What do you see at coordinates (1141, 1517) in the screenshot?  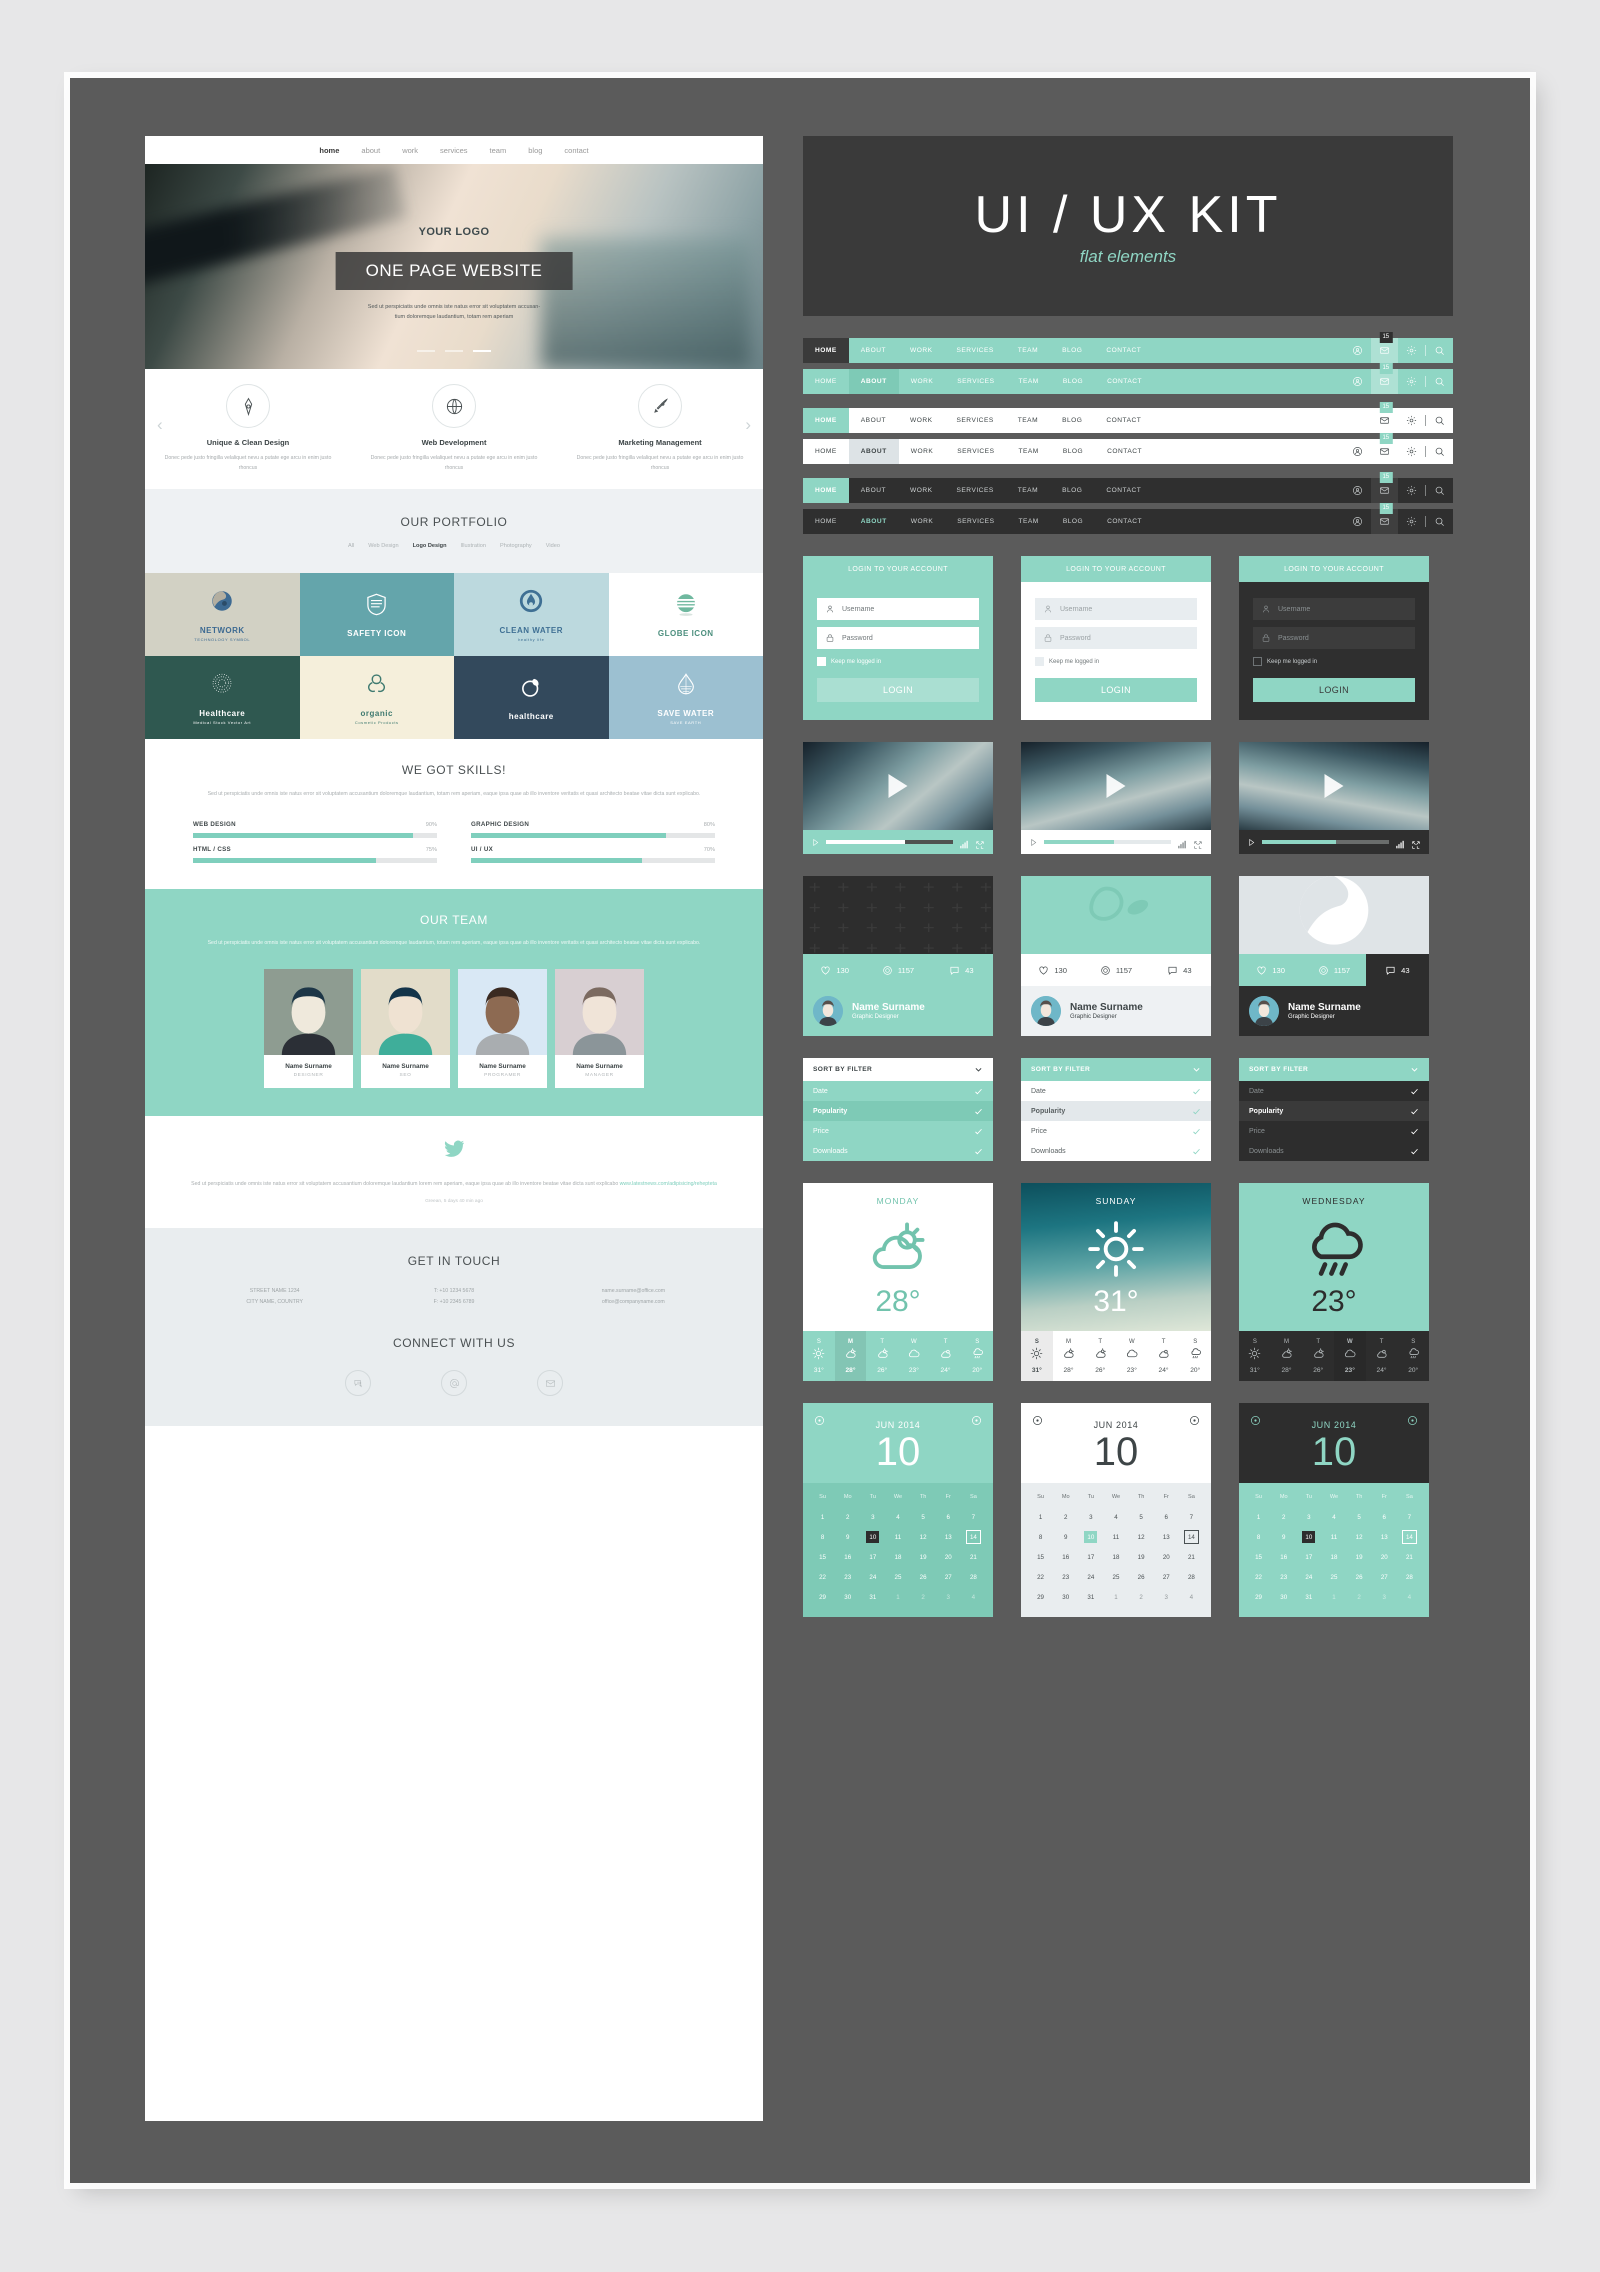 I see `calendar-day: 5` at bounding box center [1141, 1517].